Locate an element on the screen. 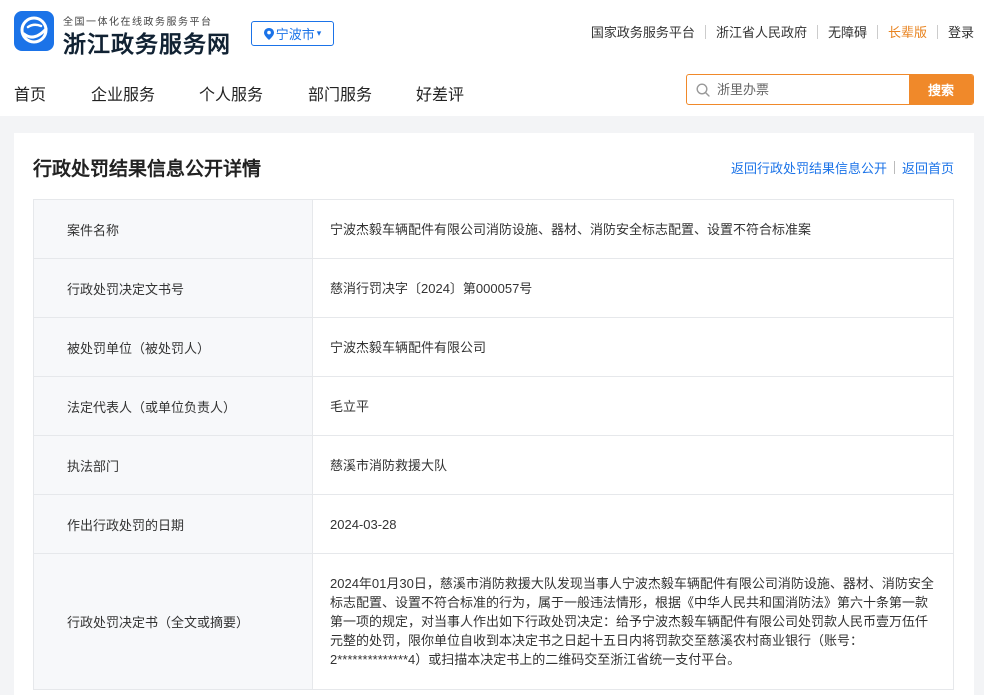 This screenshot has width=984, height=695. field-label: 作出行政处罚的日期 is located at coordinates (173, 524).